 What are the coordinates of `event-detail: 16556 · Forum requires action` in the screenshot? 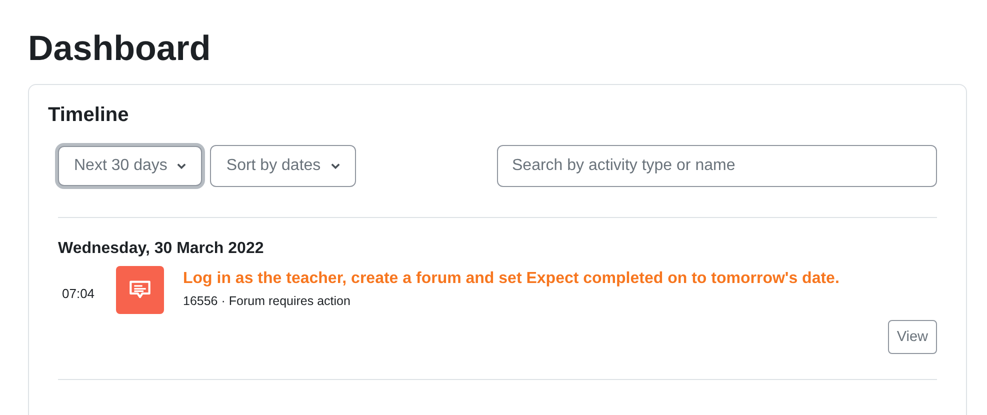 It's located at (267, 301).